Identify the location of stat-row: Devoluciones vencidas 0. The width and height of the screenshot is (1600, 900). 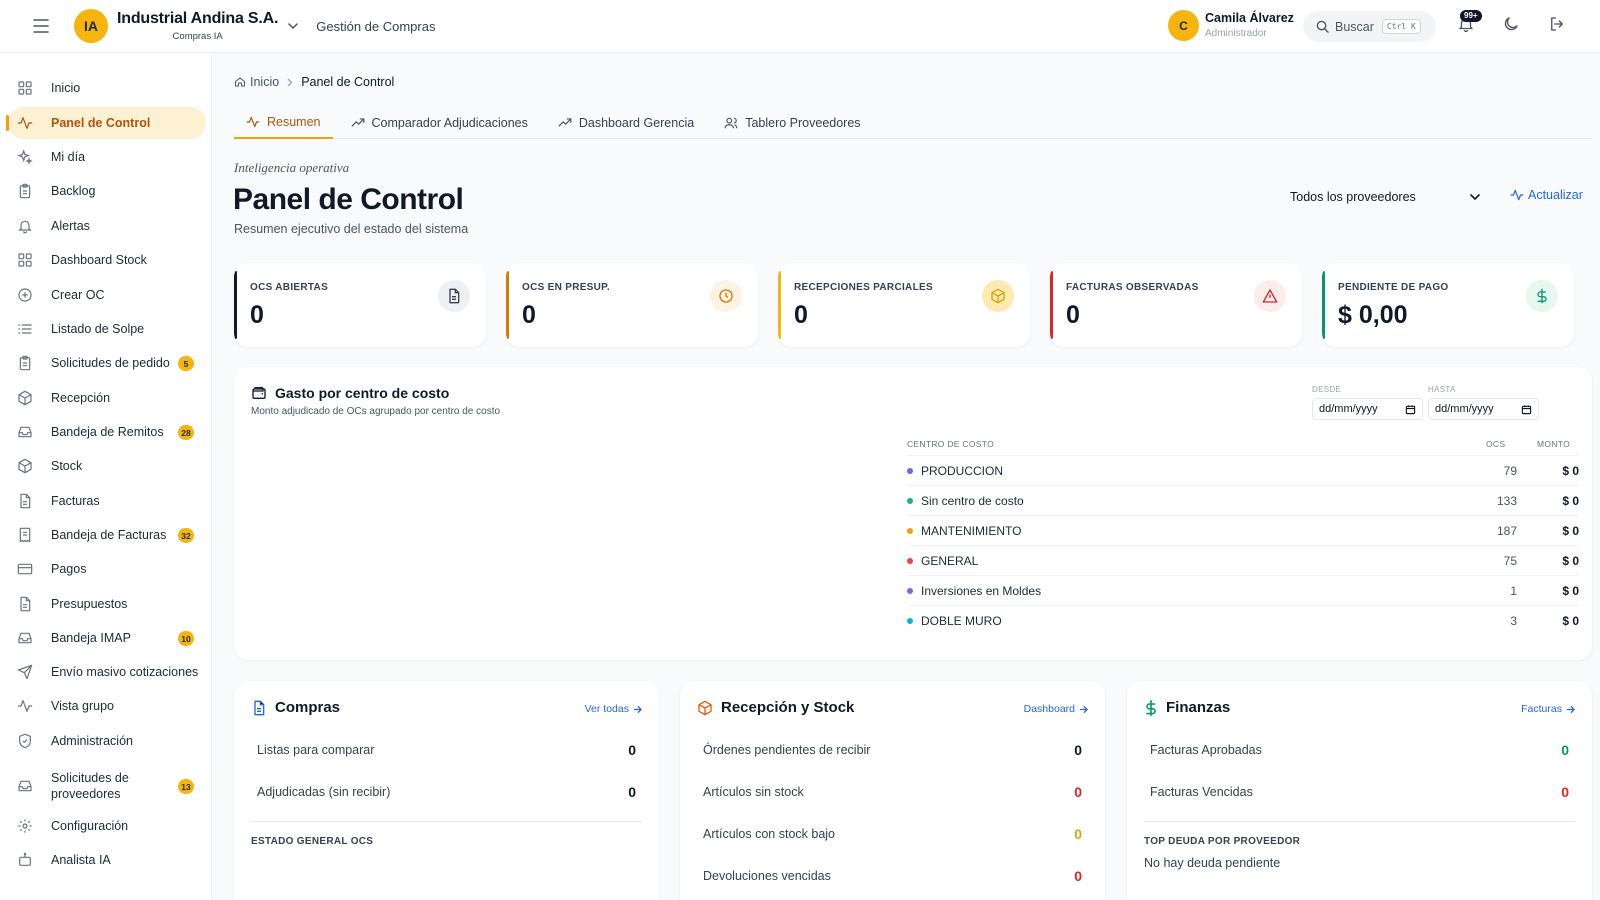
(892, 876).